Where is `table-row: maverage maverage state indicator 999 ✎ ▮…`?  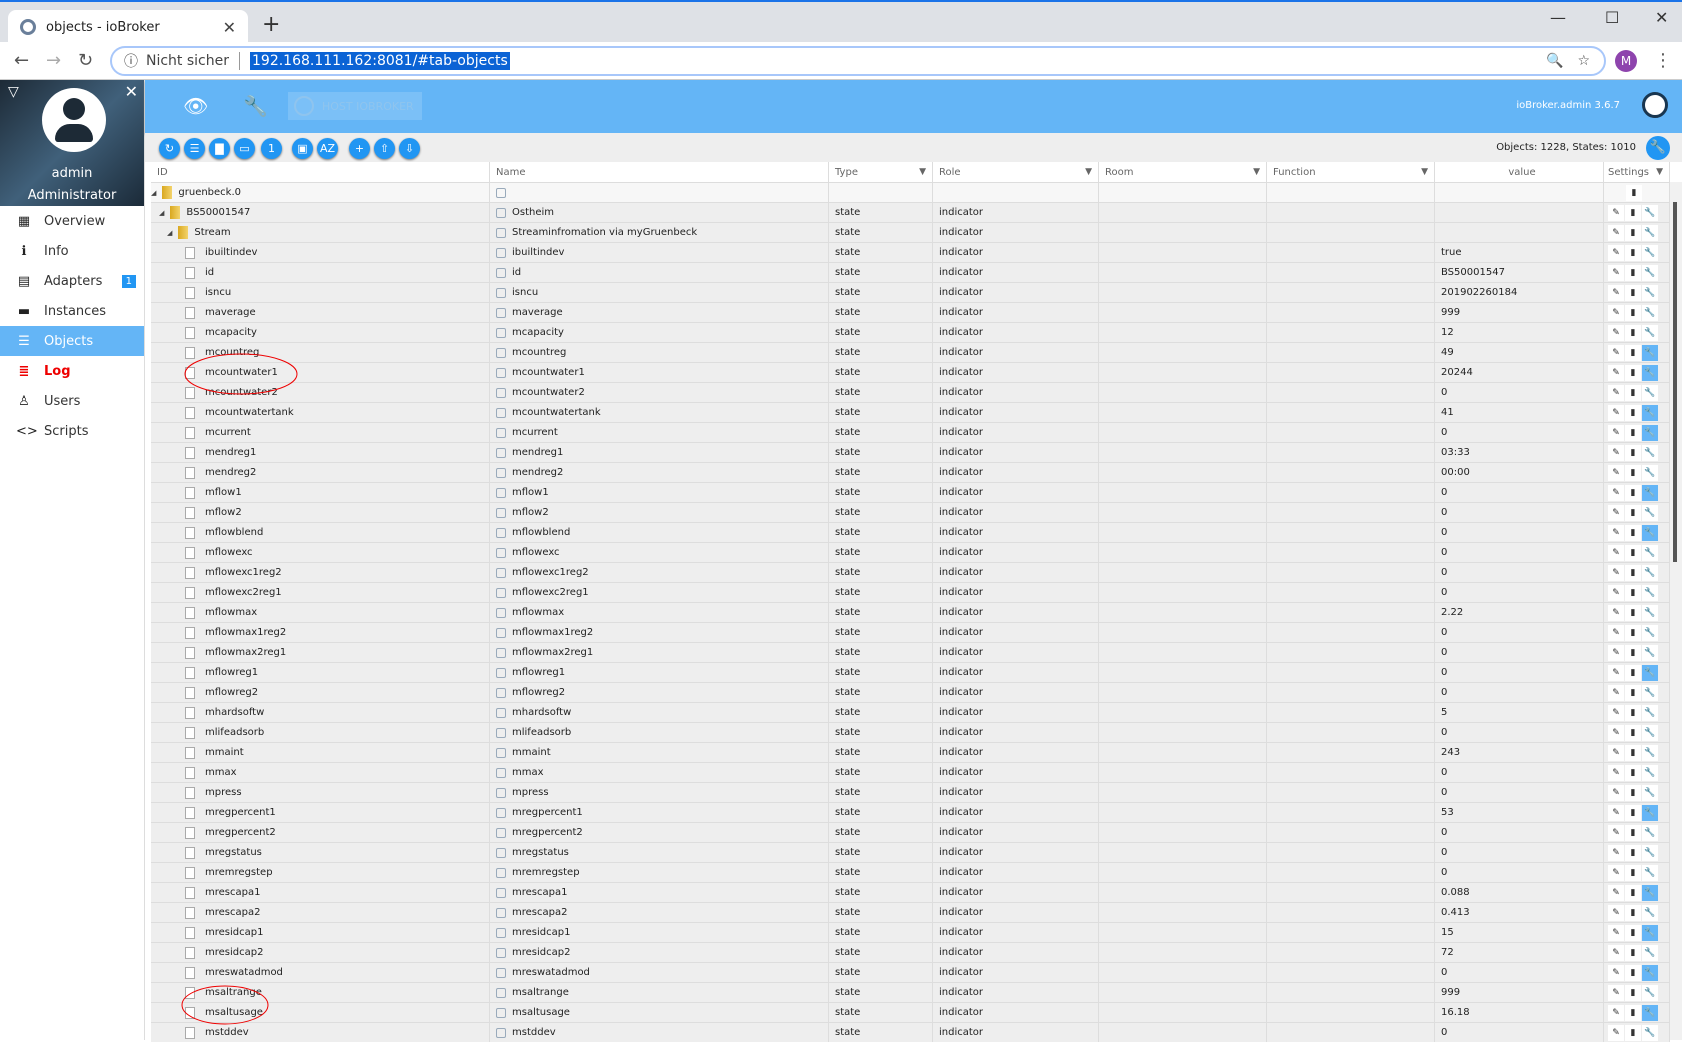 table-row: maverage maverage state indicator 999 ✎ ▮… is located at coordinates (910, 312).